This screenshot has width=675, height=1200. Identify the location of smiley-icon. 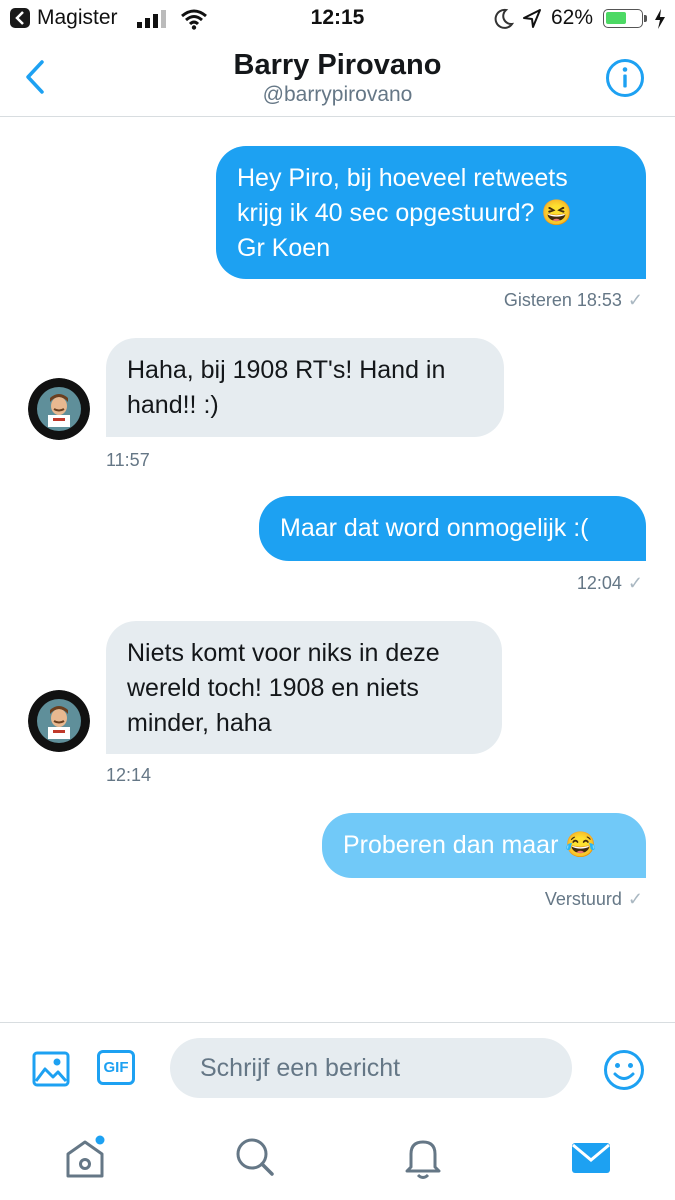
(624, 1070).